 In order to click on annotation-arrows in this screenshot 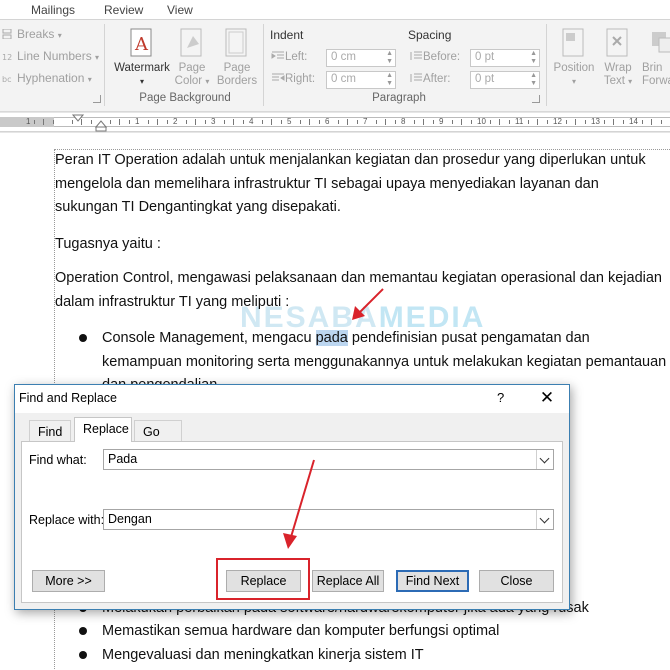, I will do `click(333, 418)`.